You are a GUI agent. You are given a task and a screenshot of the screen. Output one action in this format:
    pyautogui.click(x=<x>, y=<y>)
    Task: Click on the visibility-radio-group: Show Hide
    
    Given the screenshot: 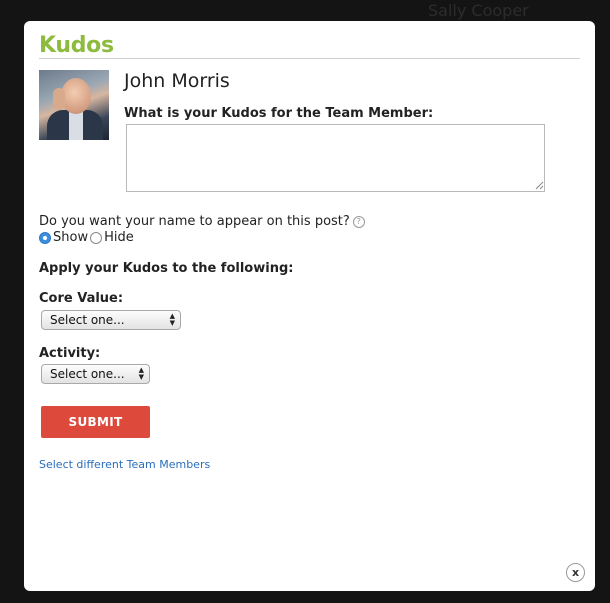 What is the action you would take?
    pyautogui.click(x=87, y=237)
    